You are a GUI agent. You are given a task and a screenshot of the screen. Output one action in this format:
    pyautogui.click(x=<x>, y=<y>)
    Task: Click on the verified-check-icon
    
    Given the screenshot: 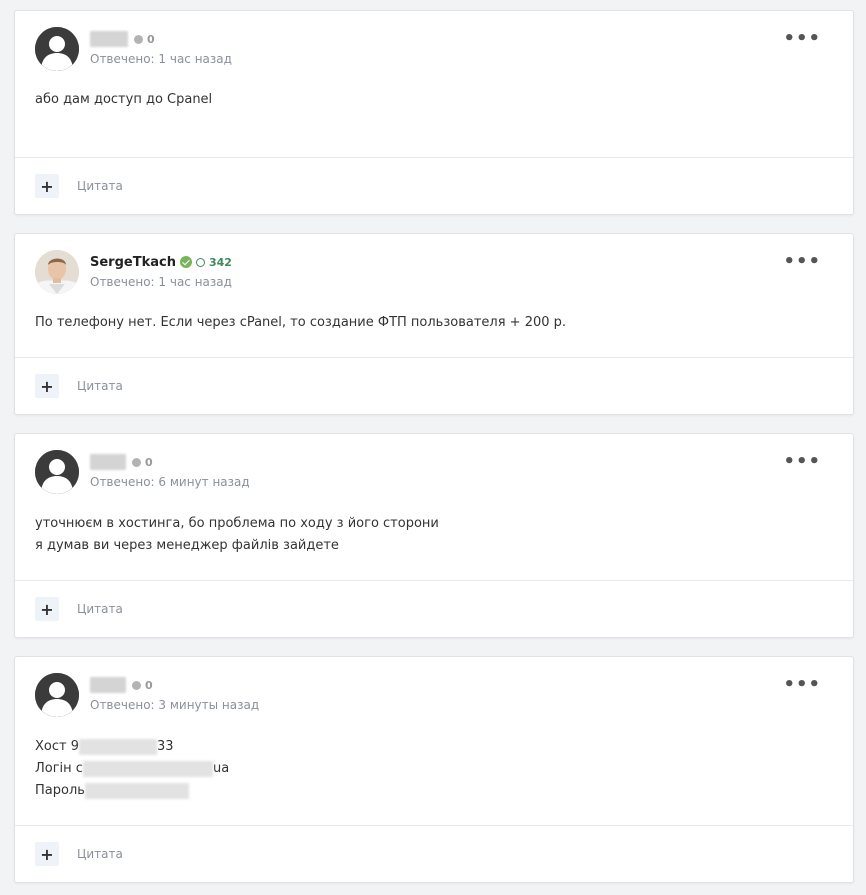 What is the action you would take?
    pyautogui.click(x=185, y=262)
    